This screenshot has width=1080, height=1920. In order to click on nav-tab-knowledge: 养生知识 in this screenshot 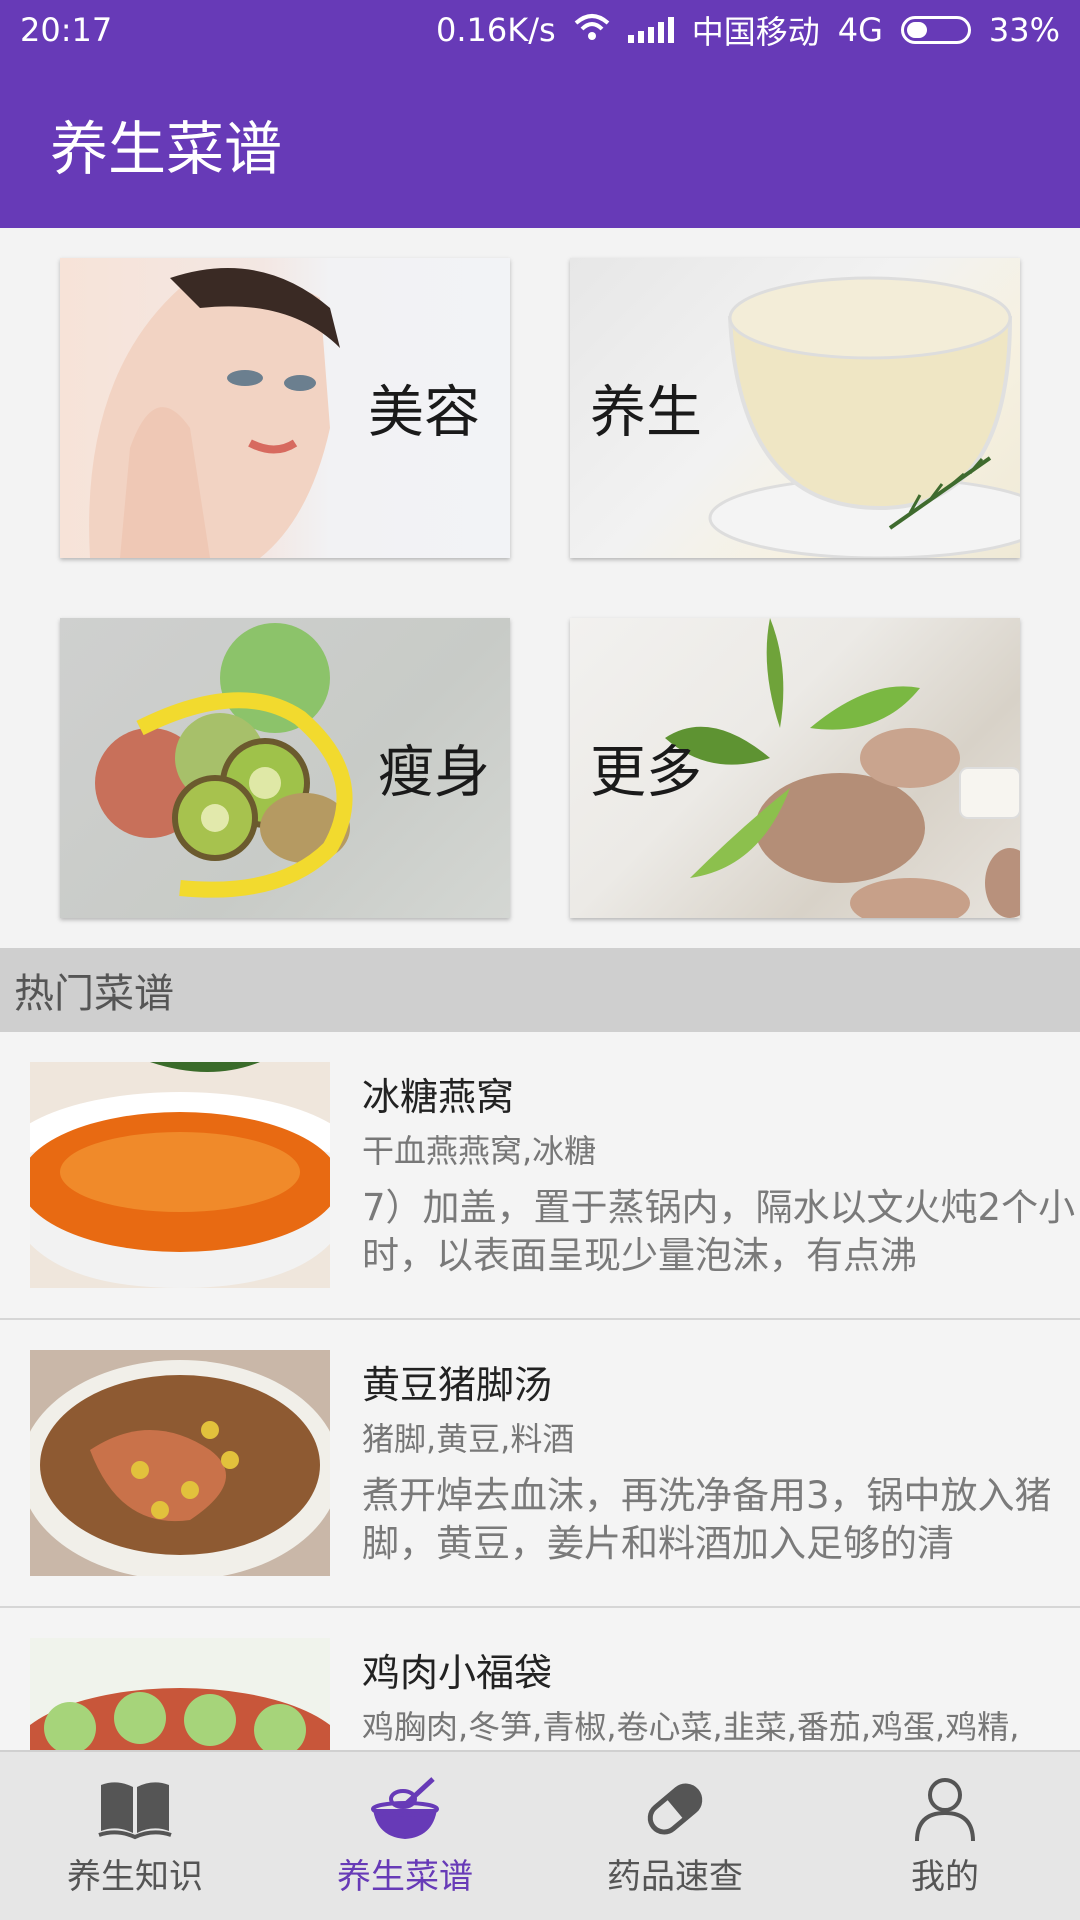, I will do `click(135, 1836)`.